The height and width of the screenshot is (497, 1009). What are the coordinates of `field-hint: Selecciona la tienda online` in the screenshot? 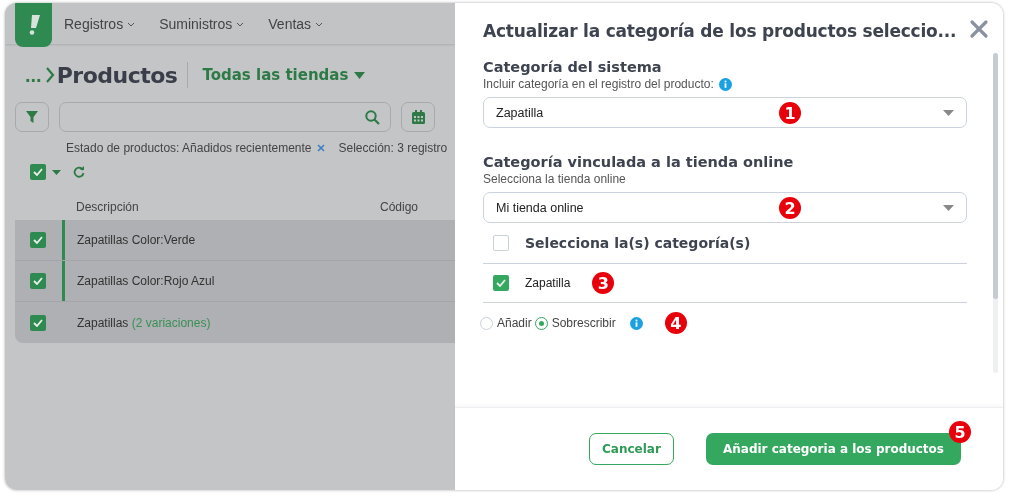 It's located at (554, 179).